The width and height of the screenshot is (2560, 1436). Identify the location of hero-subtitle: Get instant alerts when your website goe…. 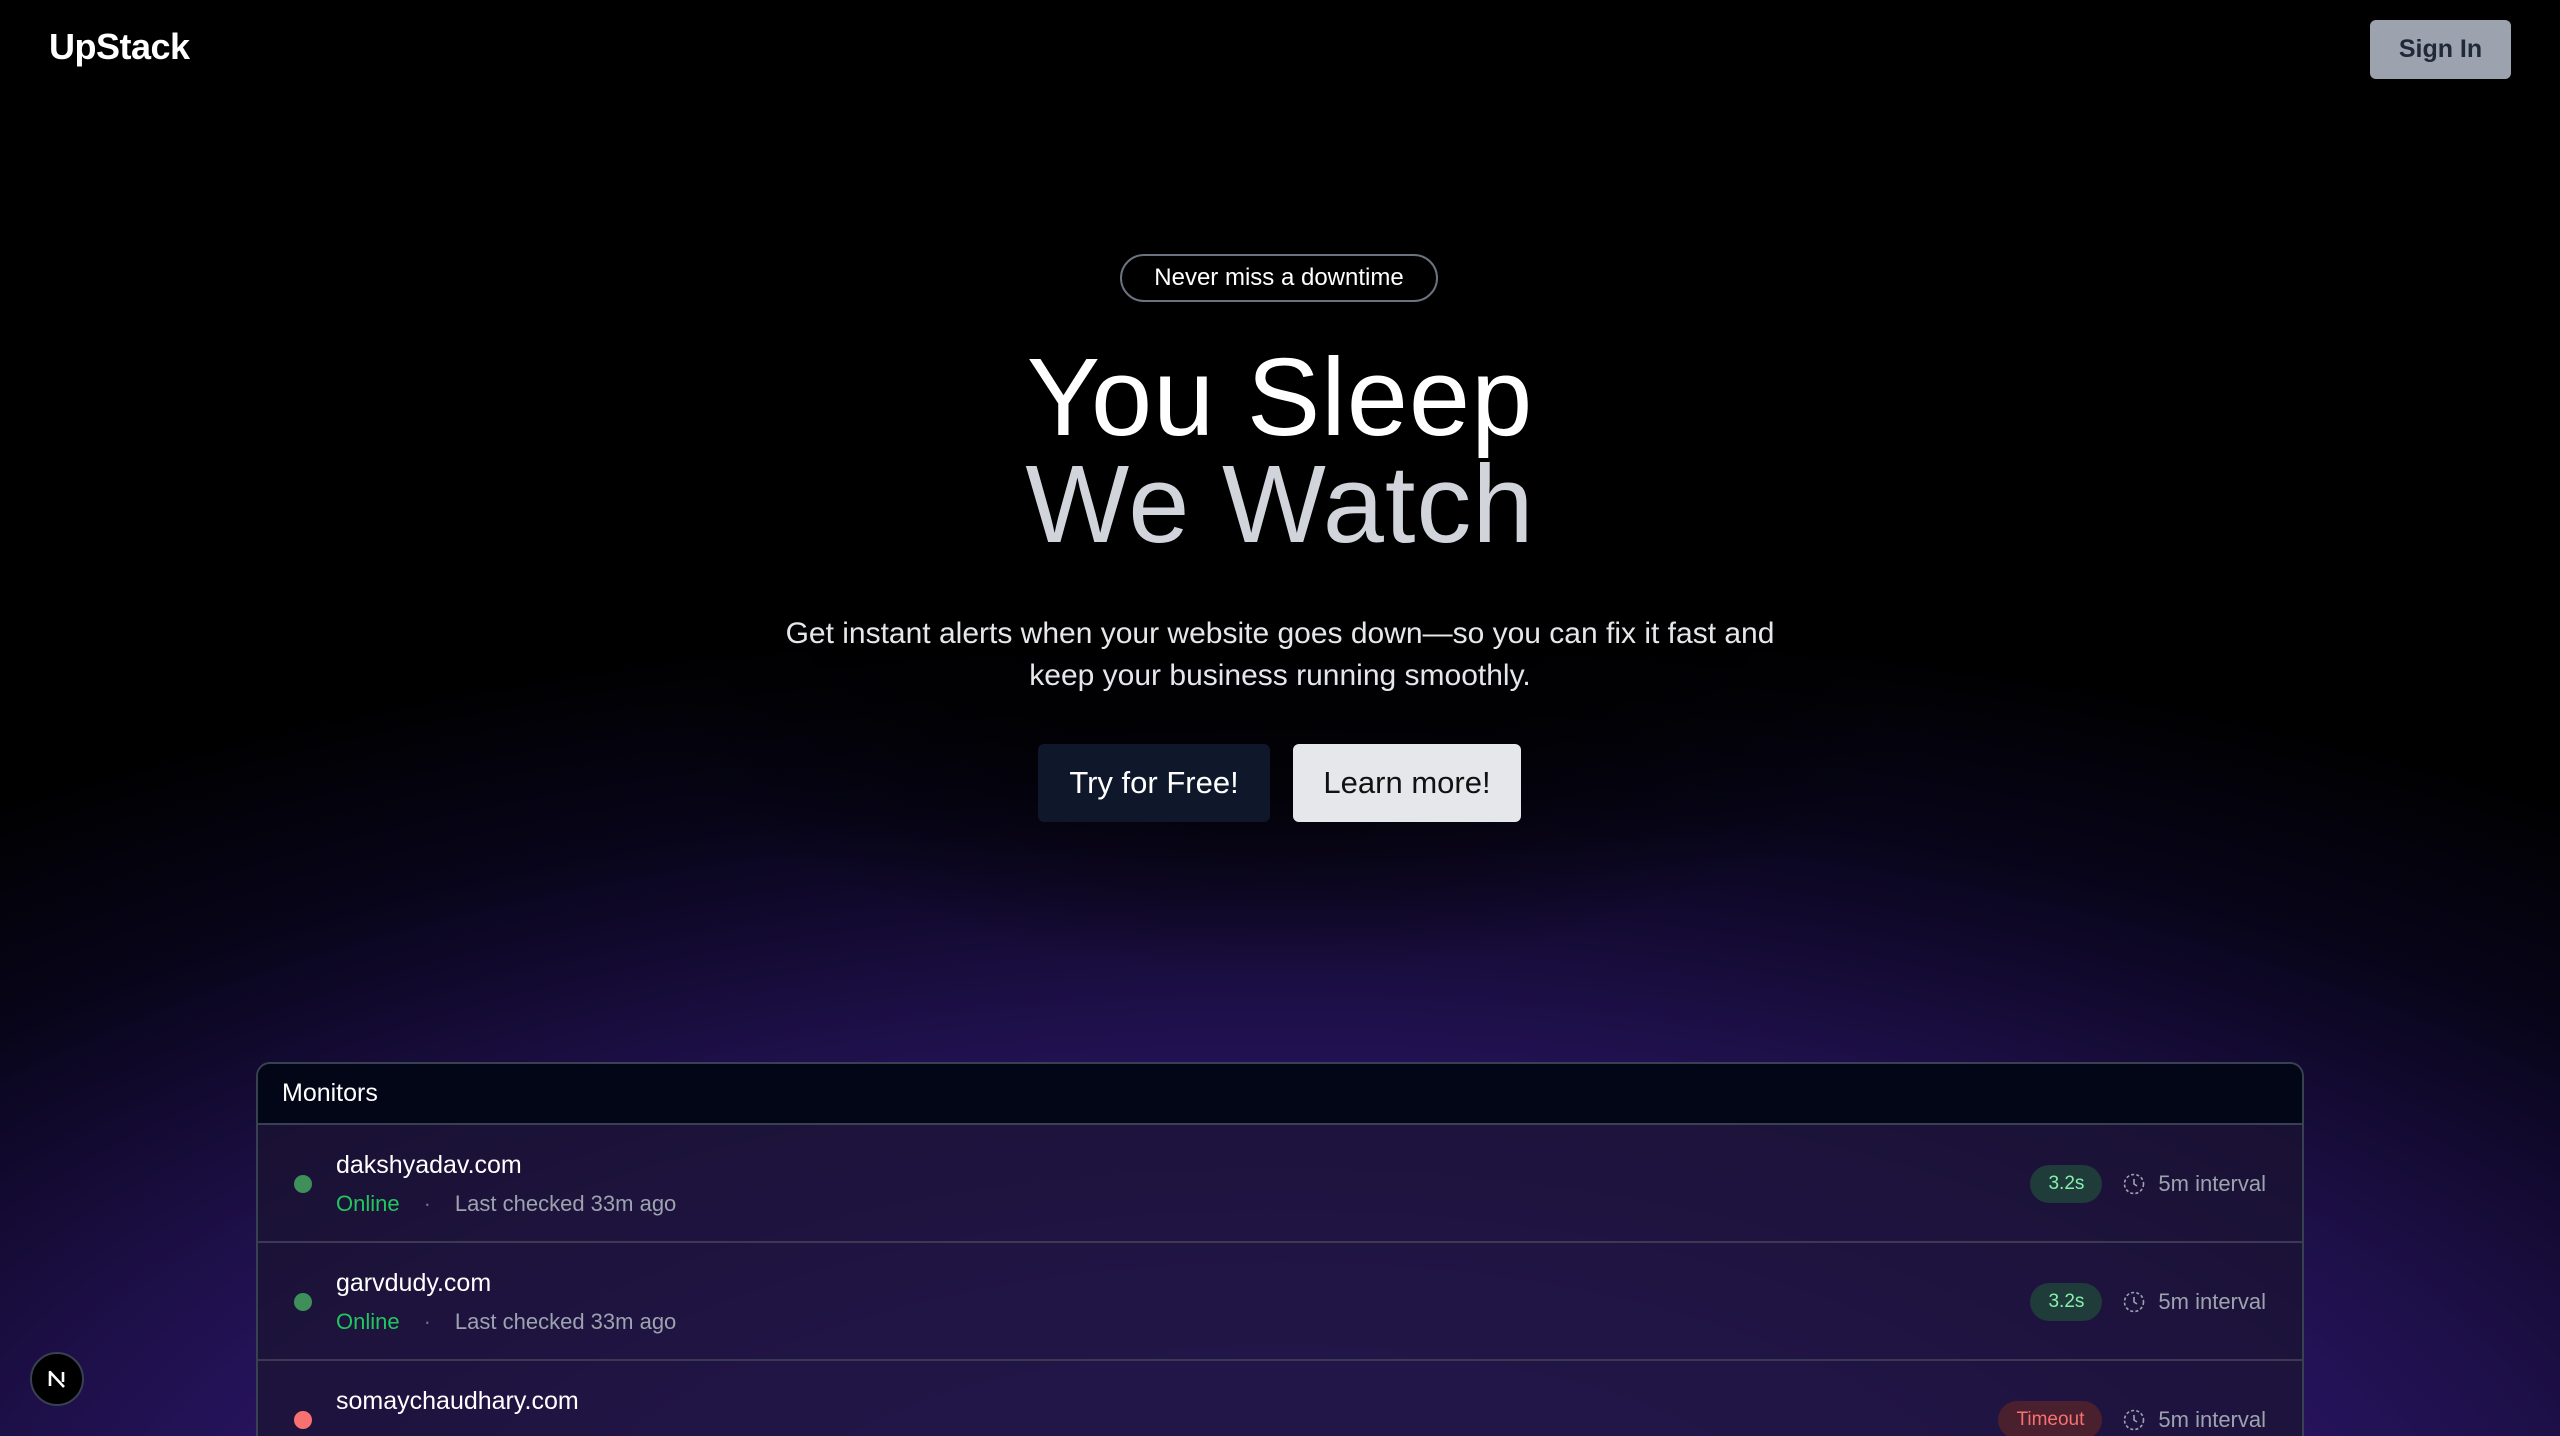
(1280, 654).